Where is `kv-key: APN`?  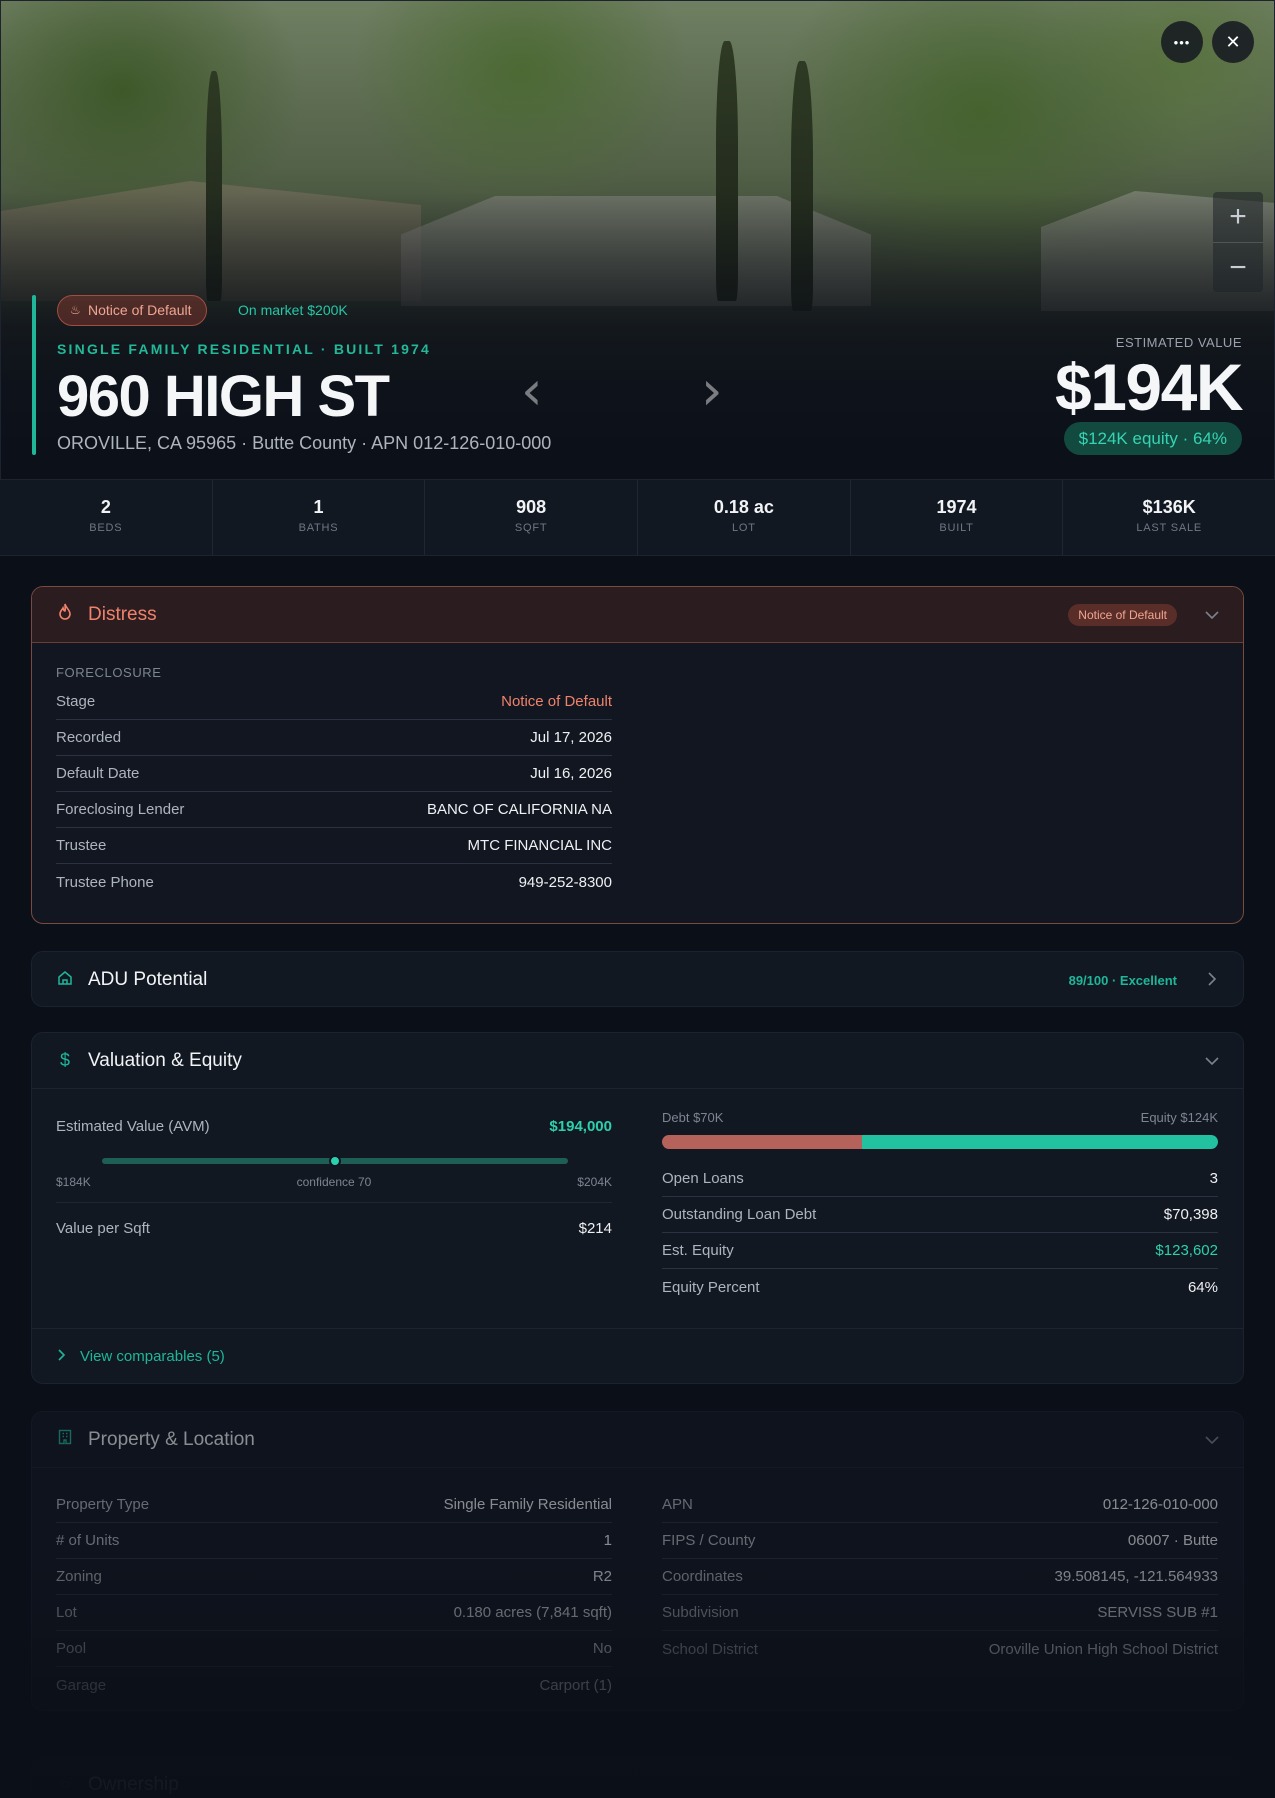
kv-key: APN is located at coordinates (677, 1504).